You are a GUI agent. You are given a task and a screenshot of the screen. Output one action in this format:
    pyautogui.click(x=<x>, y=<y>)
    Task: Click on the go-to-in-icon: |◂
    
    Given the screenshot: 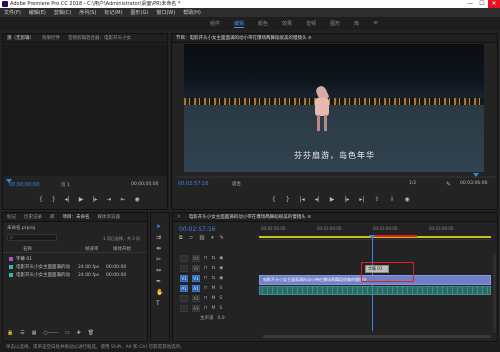 What is the action you would take?
    pyautogui.click(x=302, y=199)
    